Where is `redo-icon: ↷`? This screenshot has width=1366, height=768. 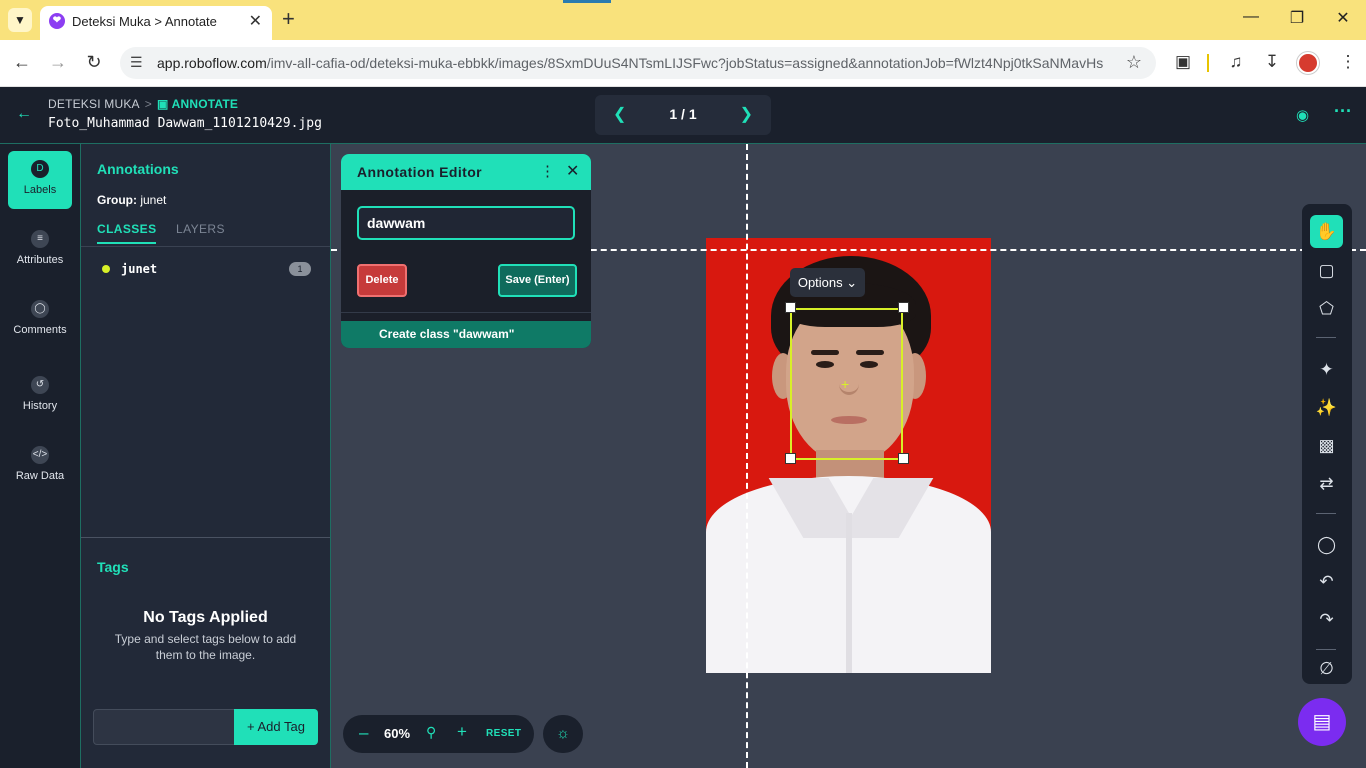
redo-icon: ↷ is located at coordinates (1326, 619).